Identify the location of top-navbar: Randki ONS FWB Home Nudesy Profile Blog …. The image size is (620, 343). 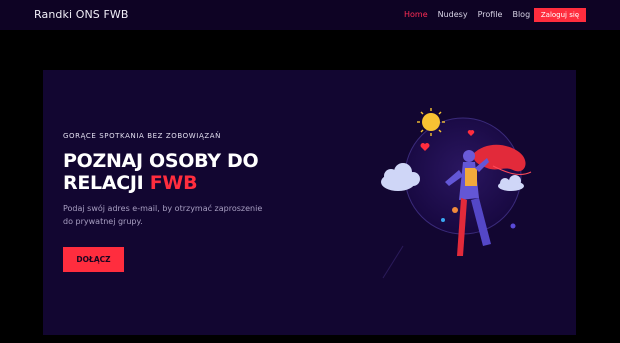
(310, 15).